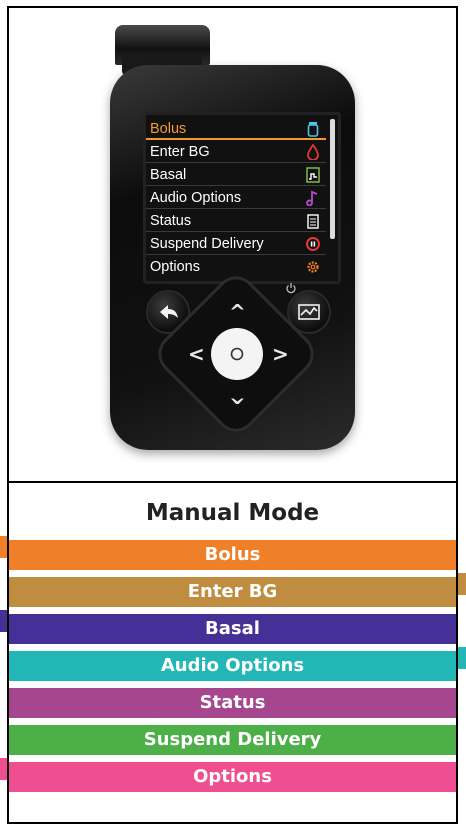 The height and width of the screenshot is (831, 466). What do you see at coordinates (232, 666) in the screenshot?
I see `legend-item-audio-options: Audio Options` at bounding box center [232, 666].